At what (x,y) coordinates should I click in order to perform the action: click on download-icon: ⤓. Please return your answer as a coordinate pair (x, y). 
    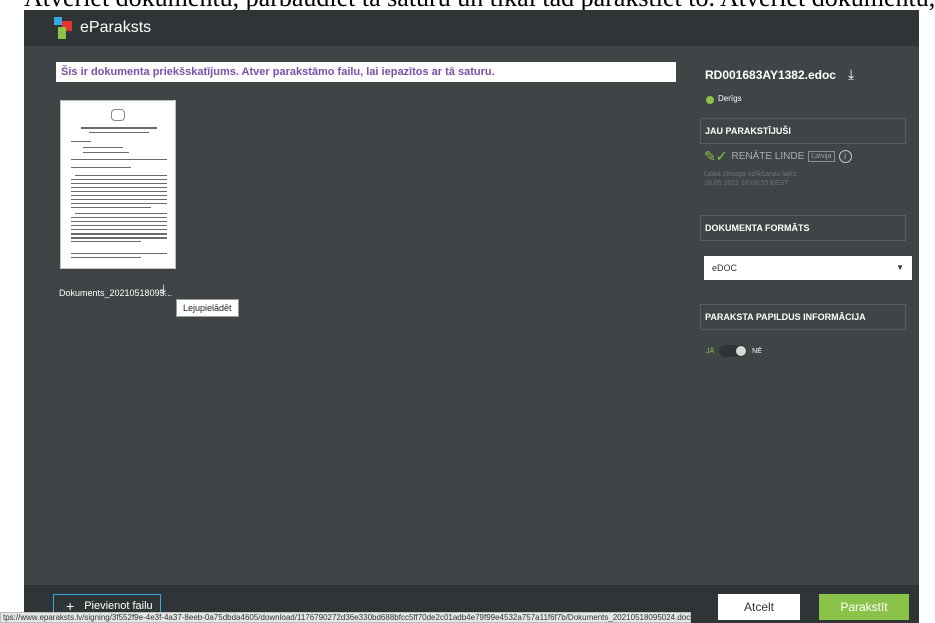
    Looking at the image, I should click on (163, 289).